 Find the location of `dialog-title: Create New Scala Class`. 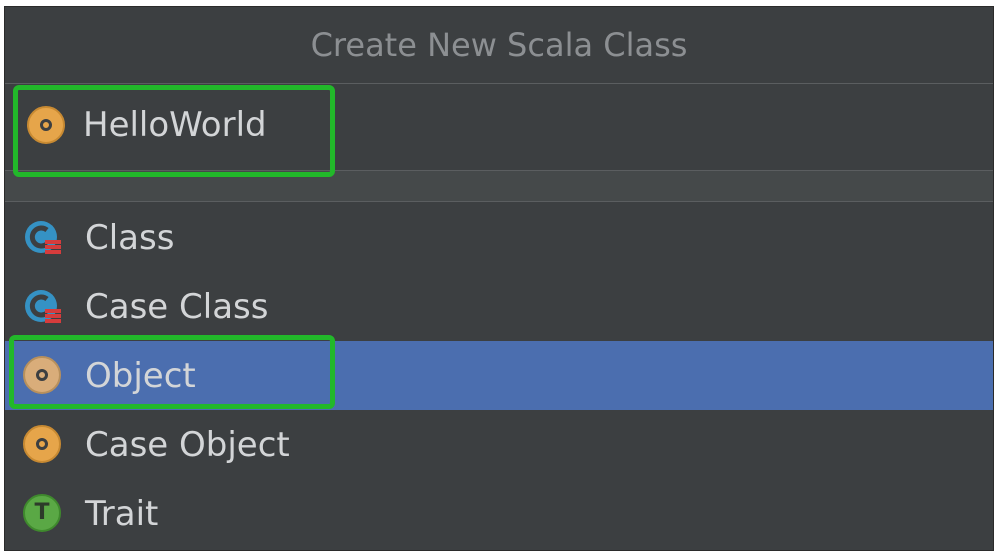

dialog-title: Create New Scala Class is located at coordinates (499, 45).